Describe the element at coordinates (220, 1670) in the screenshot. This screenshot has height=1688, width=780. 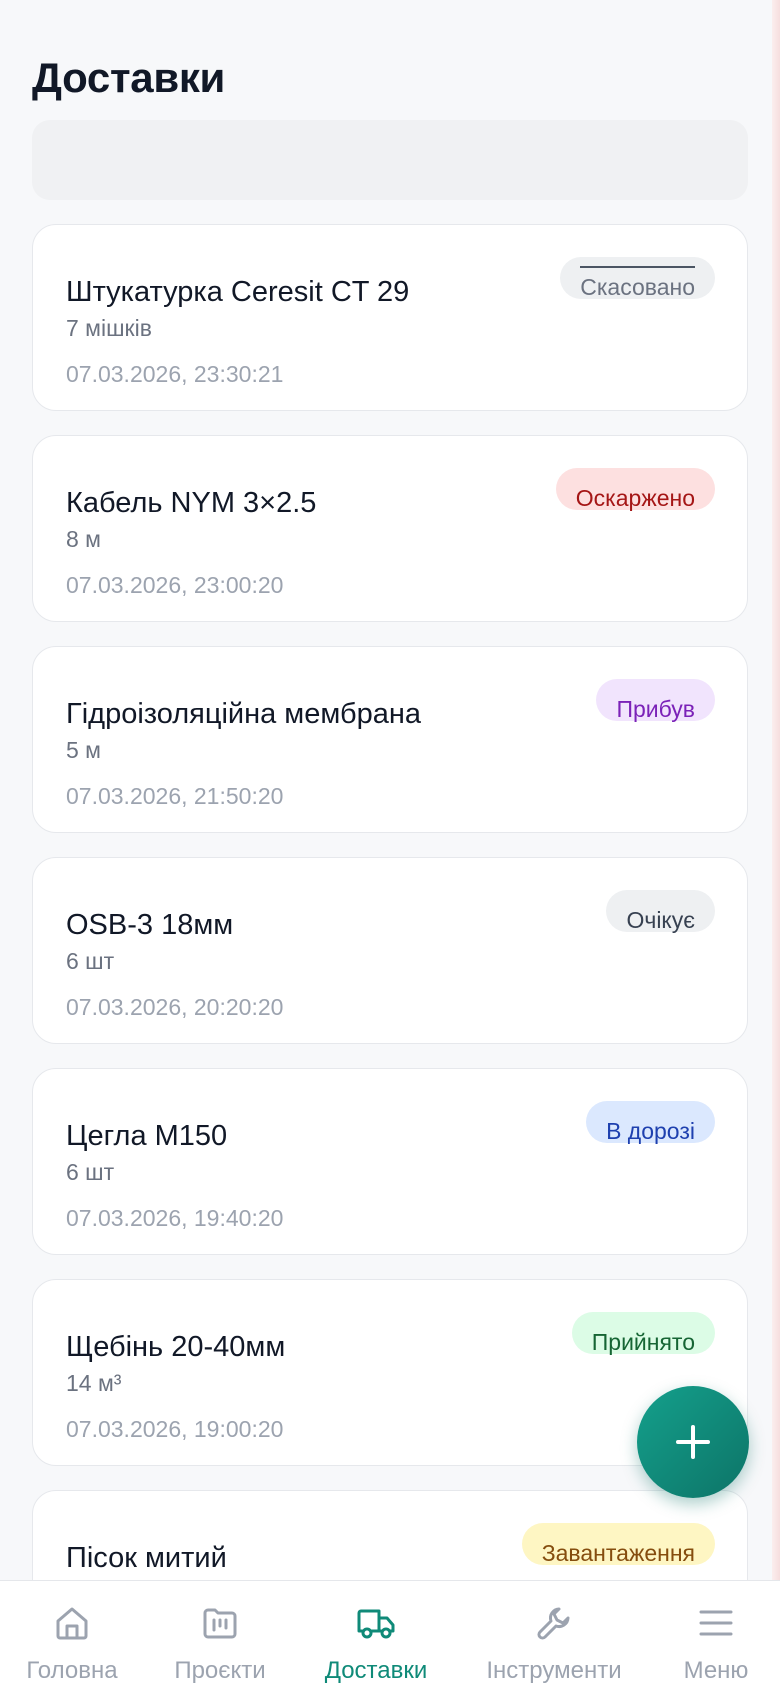
I see `tab-label: Проєкти` at that location.